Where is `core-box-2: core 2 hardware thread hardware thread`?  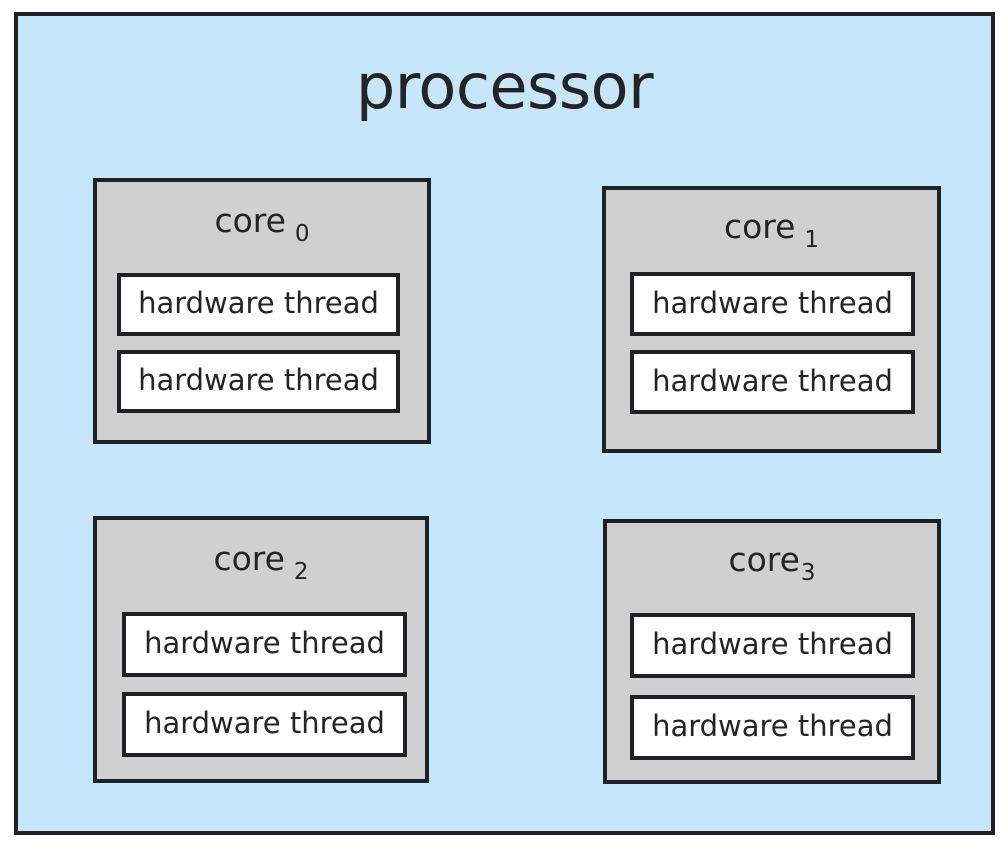
core-box-2: core 2 hardware thread hardware thread is located at coordinates (261, 649).